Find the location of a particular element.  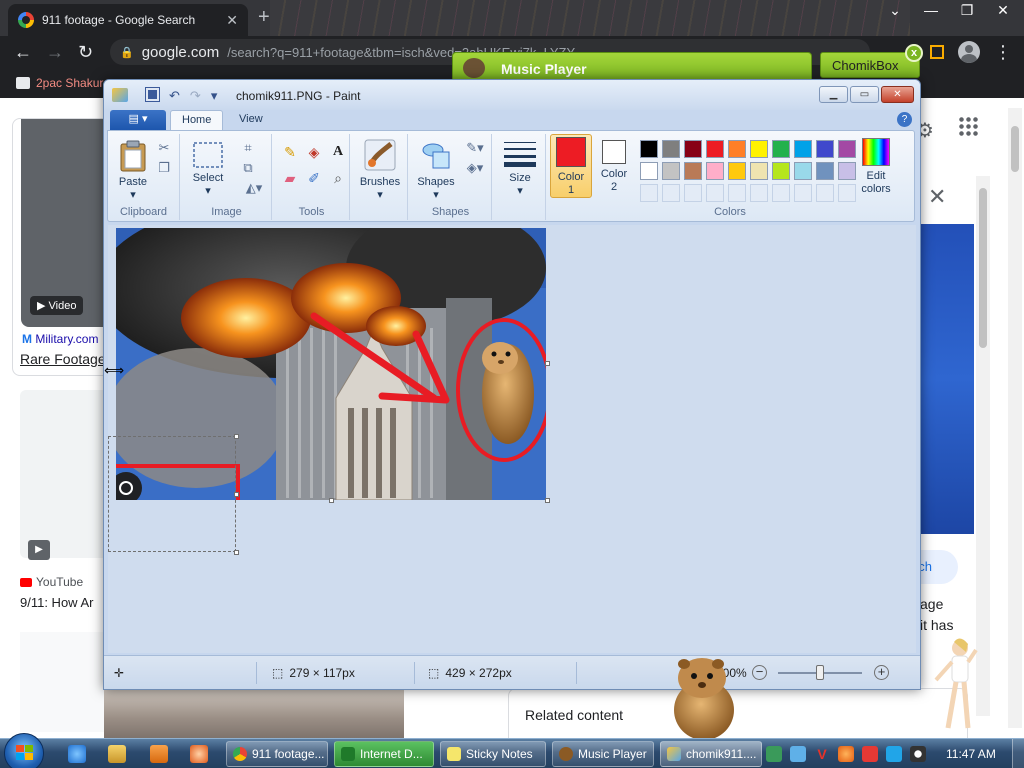

scrollbar-thumb is located at coordinates (1015, 149).